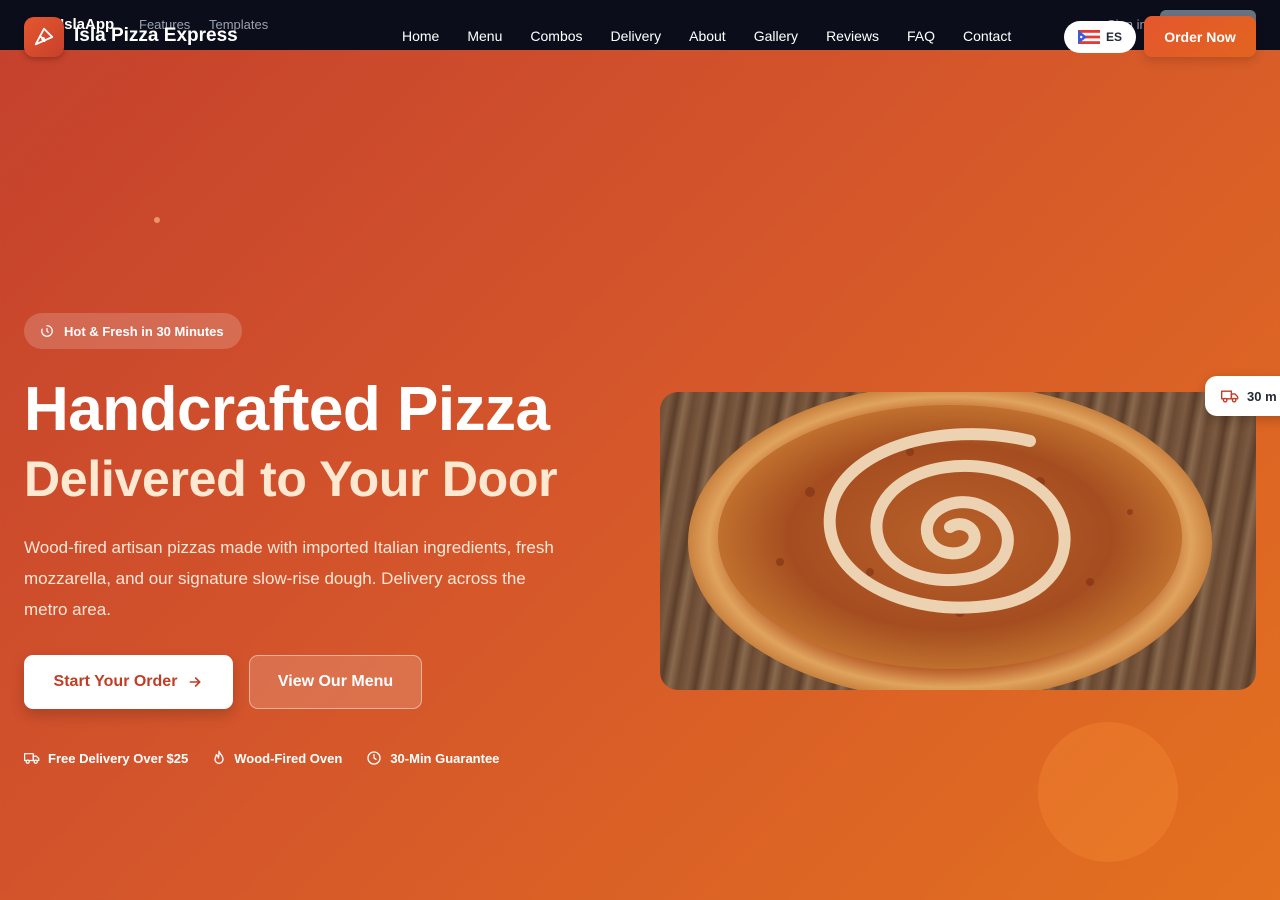 Image resolution: width=1280 pixels, height=900 pixels. What do you see at coordinates (115, 681) in the screenshot?
I see `start-order-label: Start Your Order` at bounding box center [115, 681].